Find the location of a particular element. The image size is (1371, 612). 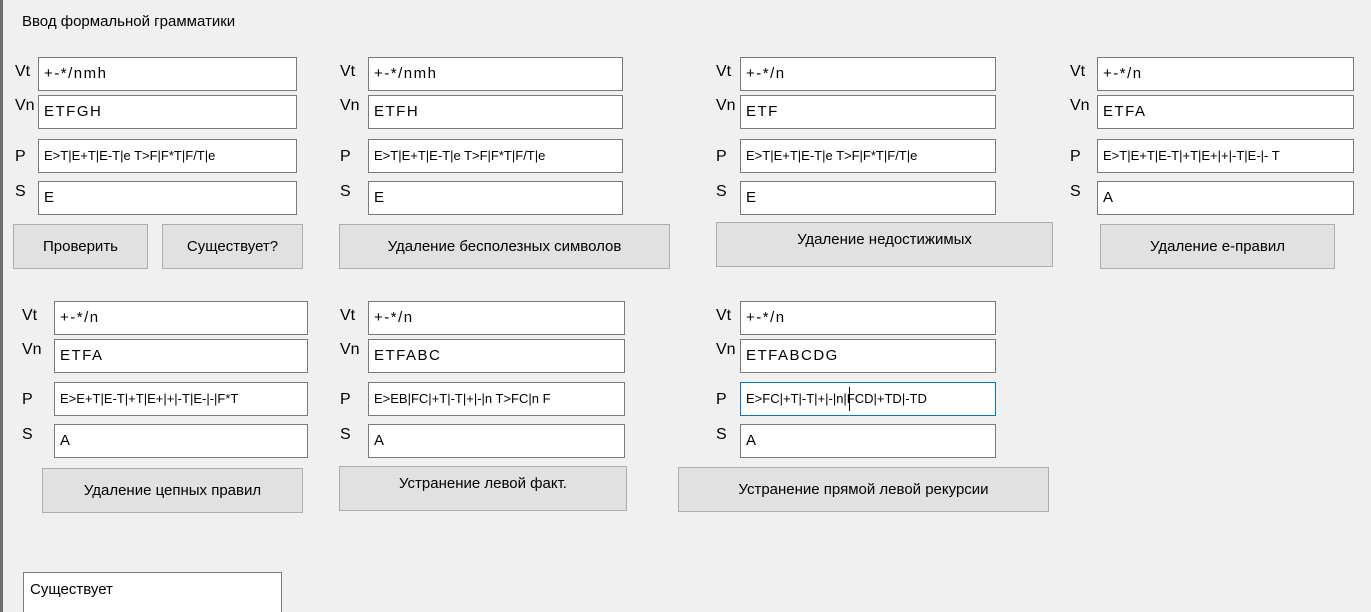

result-field: Существует is located at coordinates (152, 592).